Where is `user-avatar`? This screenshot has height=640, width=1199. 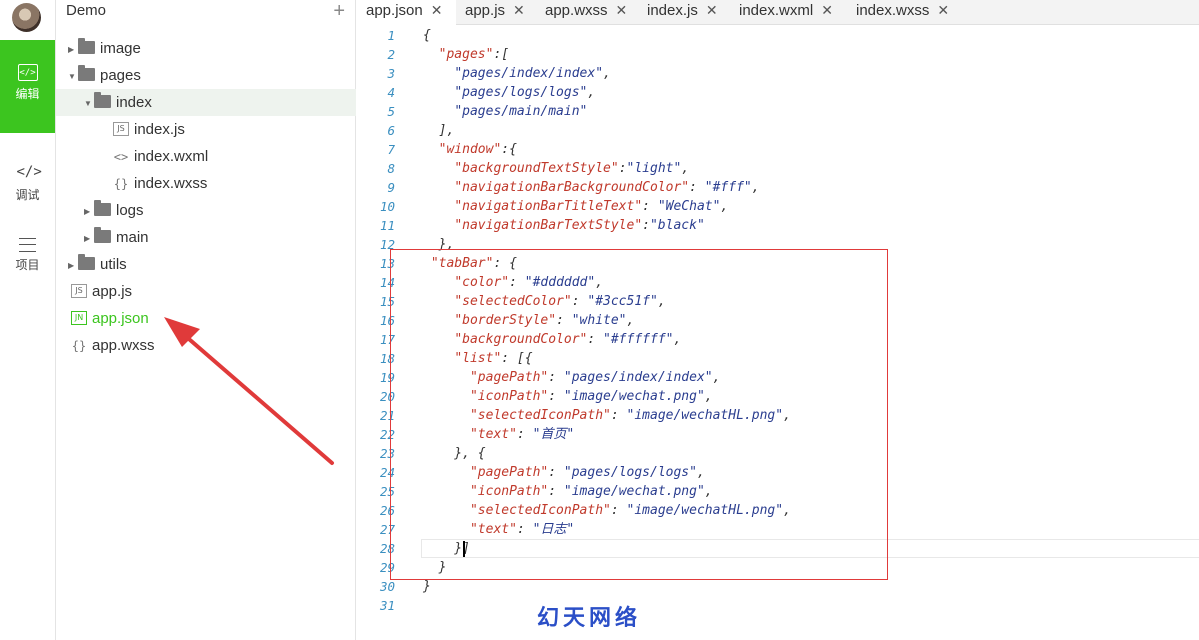
user-avatar is located at coordinates (26, 17).